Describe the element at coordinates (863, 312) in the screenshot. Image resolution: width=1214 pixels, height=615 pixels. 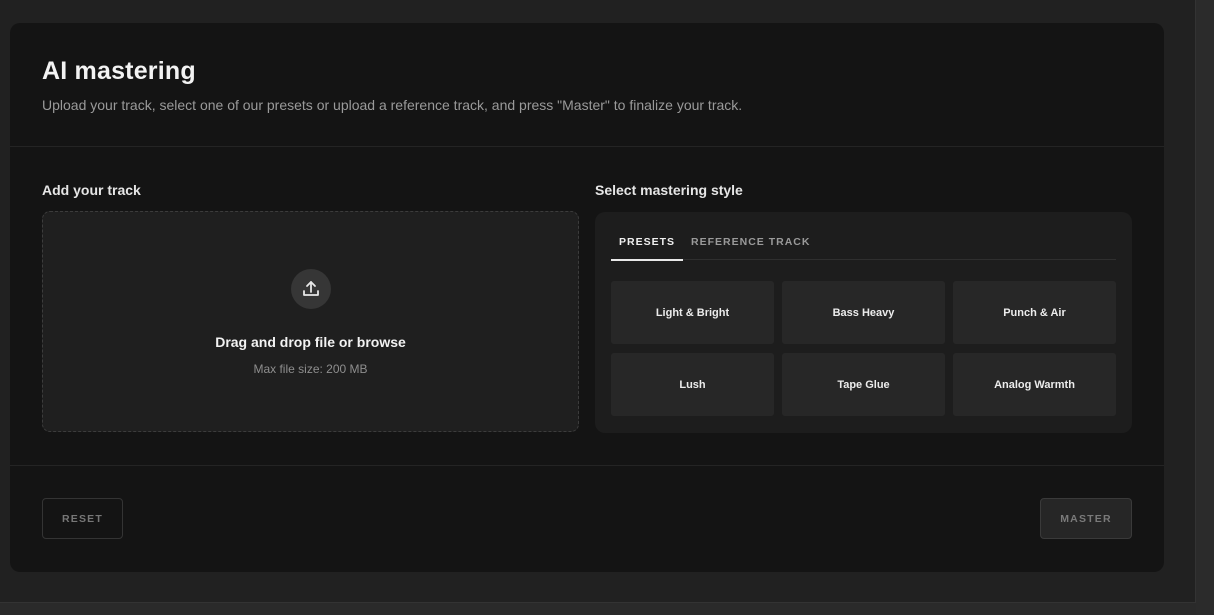
I see `preset-bass-heavy: Bass Heavy` at that location.